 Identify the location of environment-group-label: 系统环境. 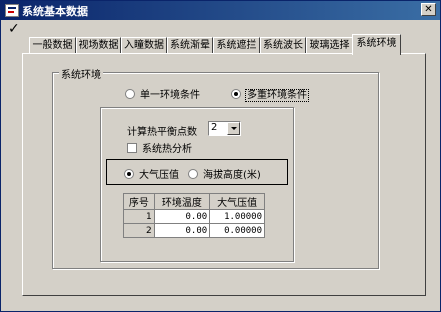
(81, 73).